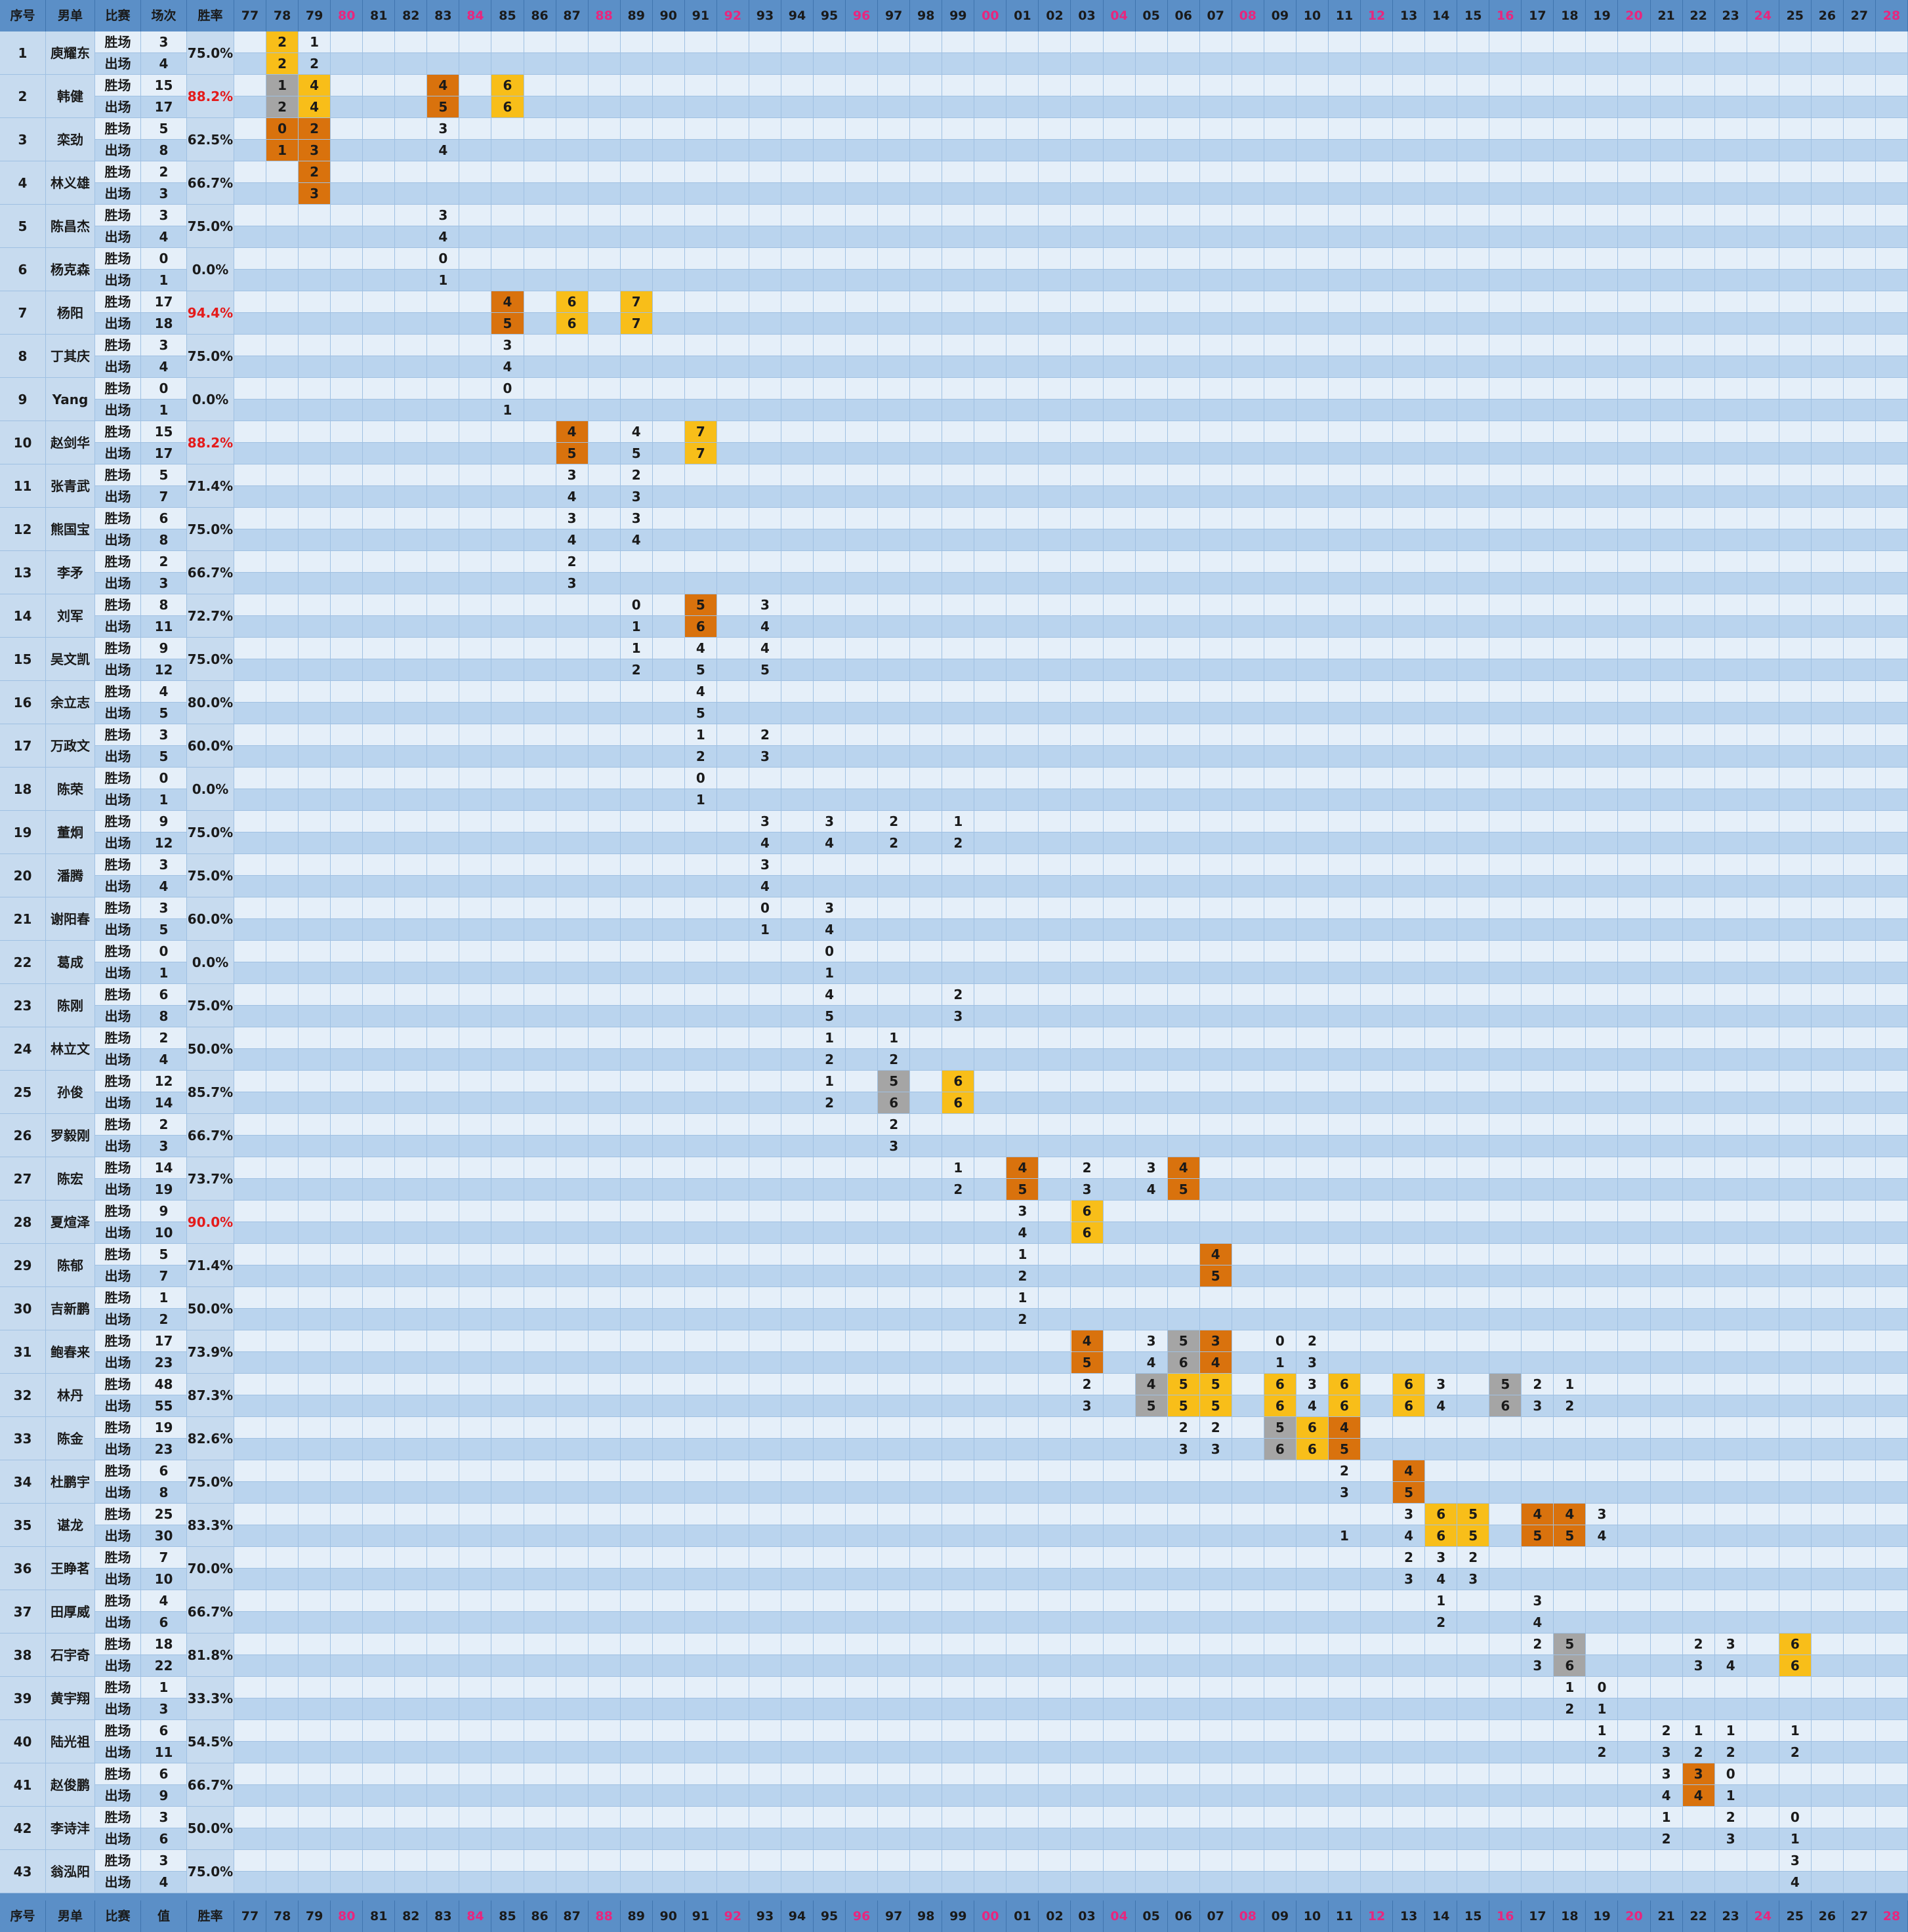  What do you see at coordinates (23, 1265) in the screenshot?
I see `player-index: 29` at bounding box center [23, 1265].